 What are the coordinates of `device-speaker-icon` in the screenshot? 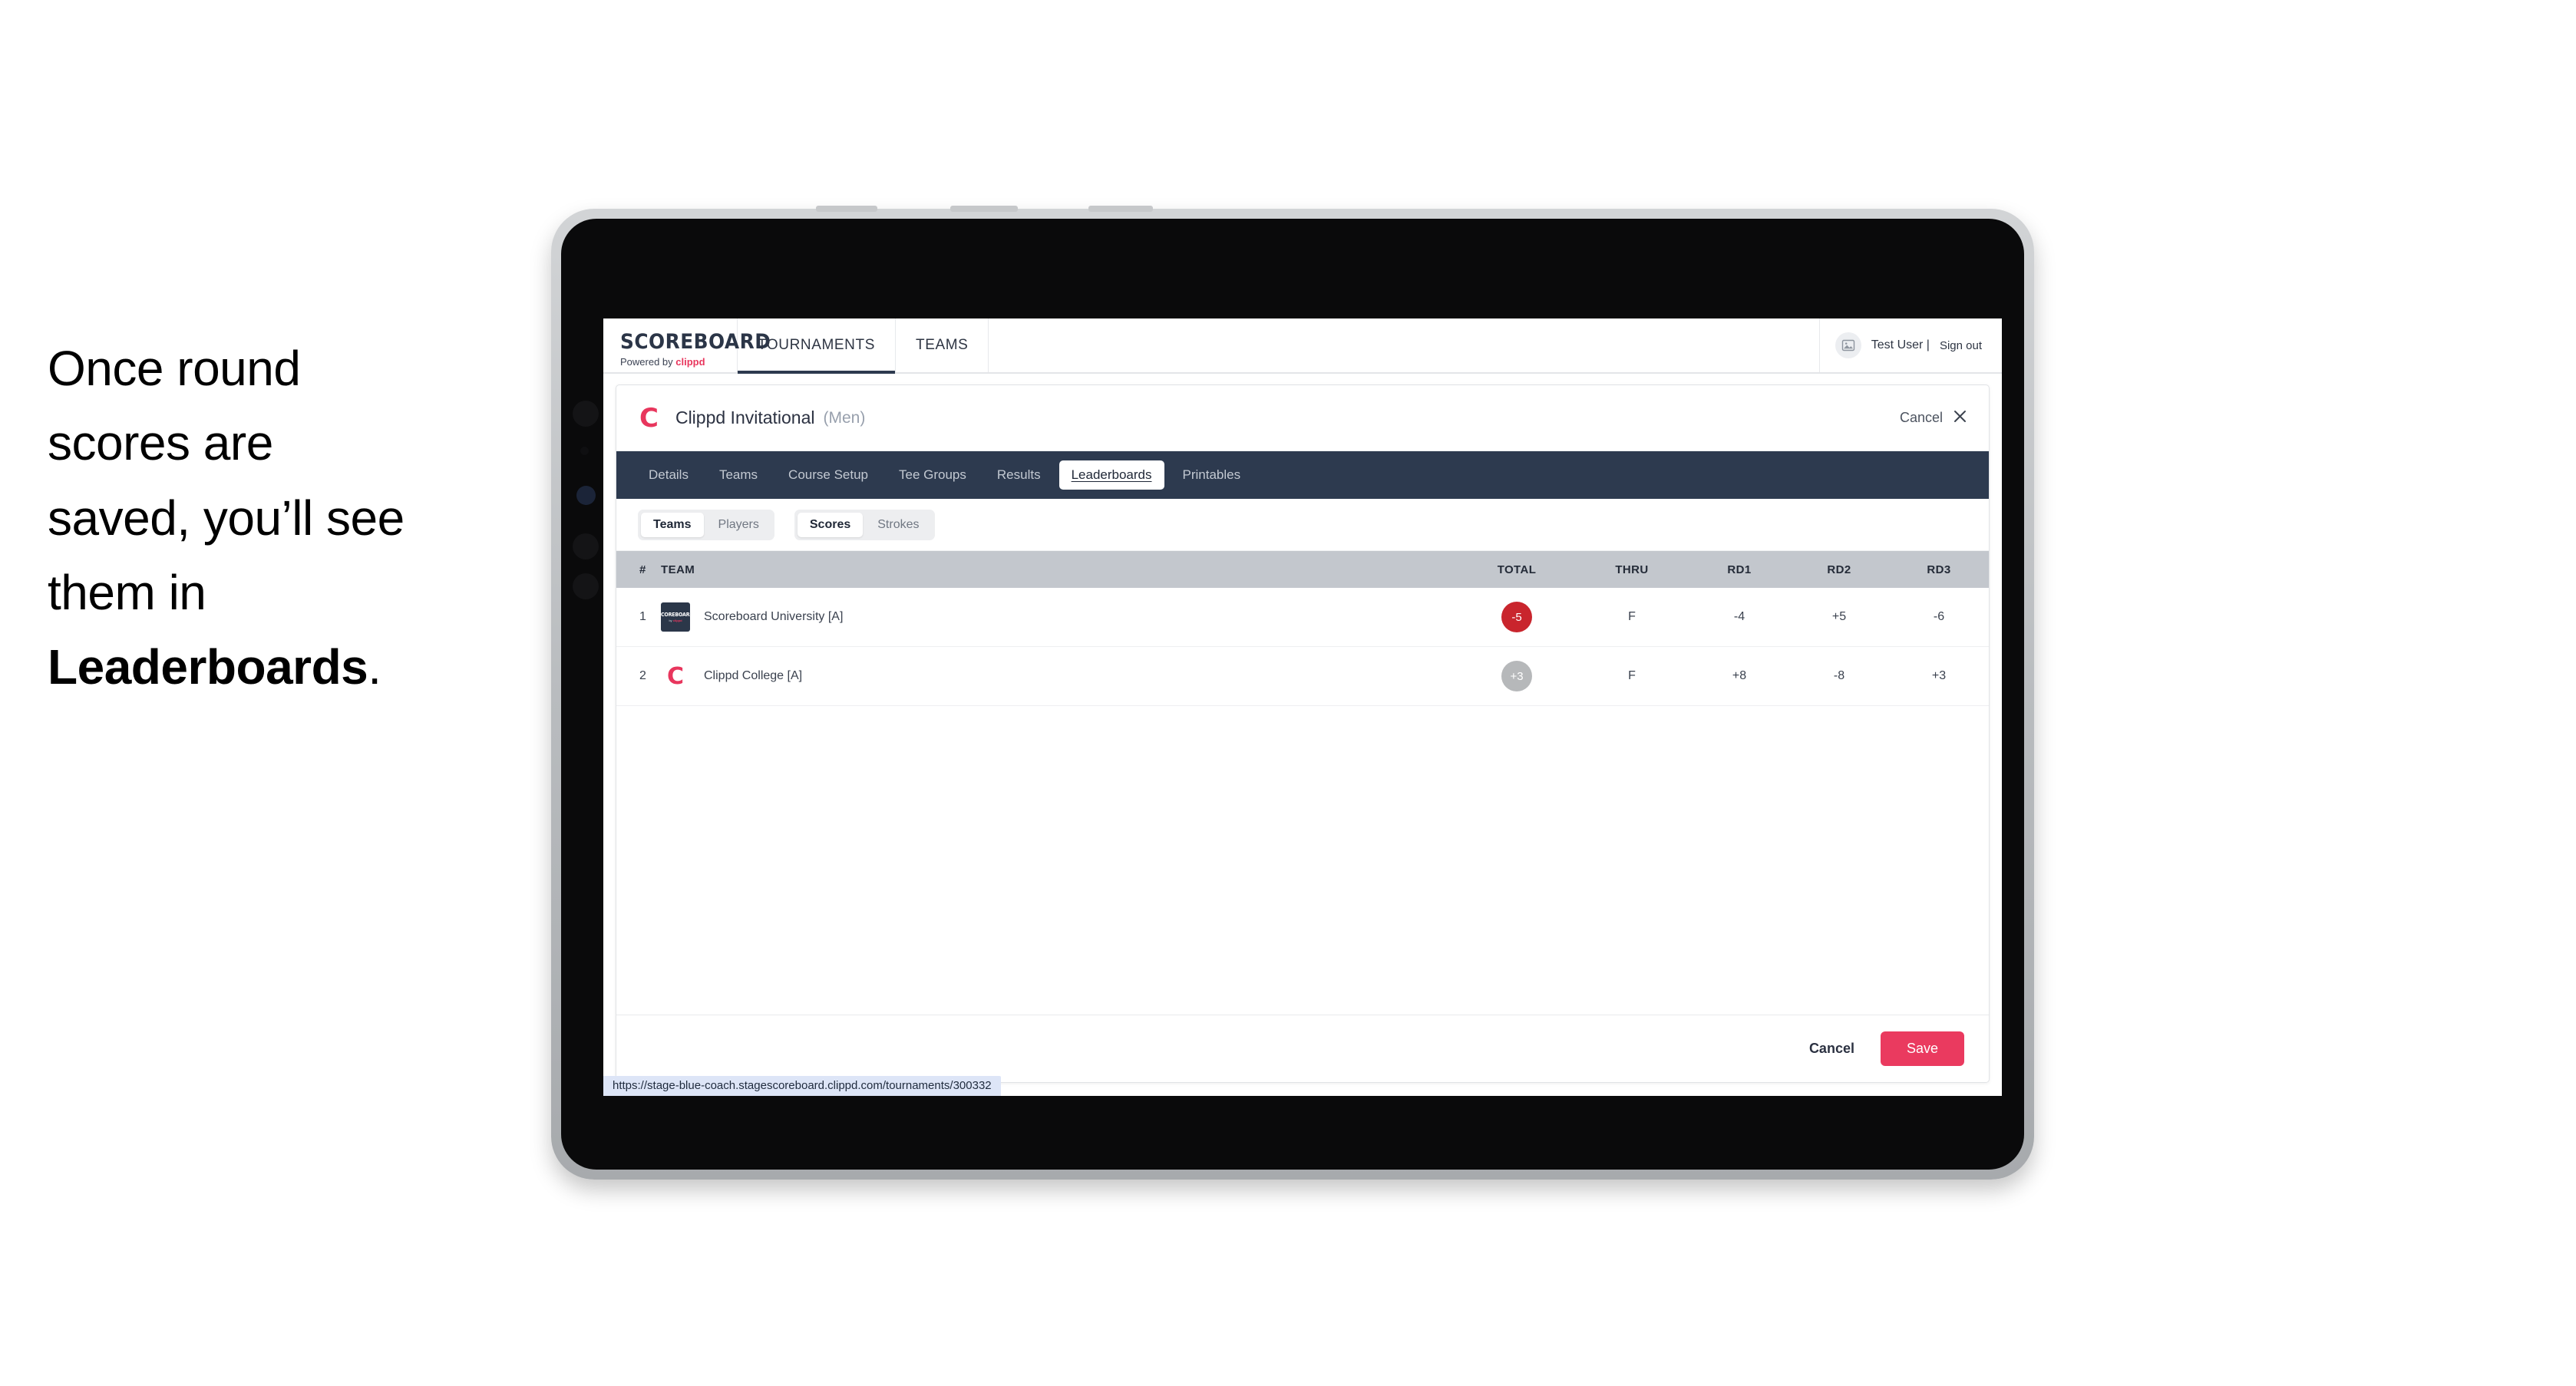 It's located at (586, 546).